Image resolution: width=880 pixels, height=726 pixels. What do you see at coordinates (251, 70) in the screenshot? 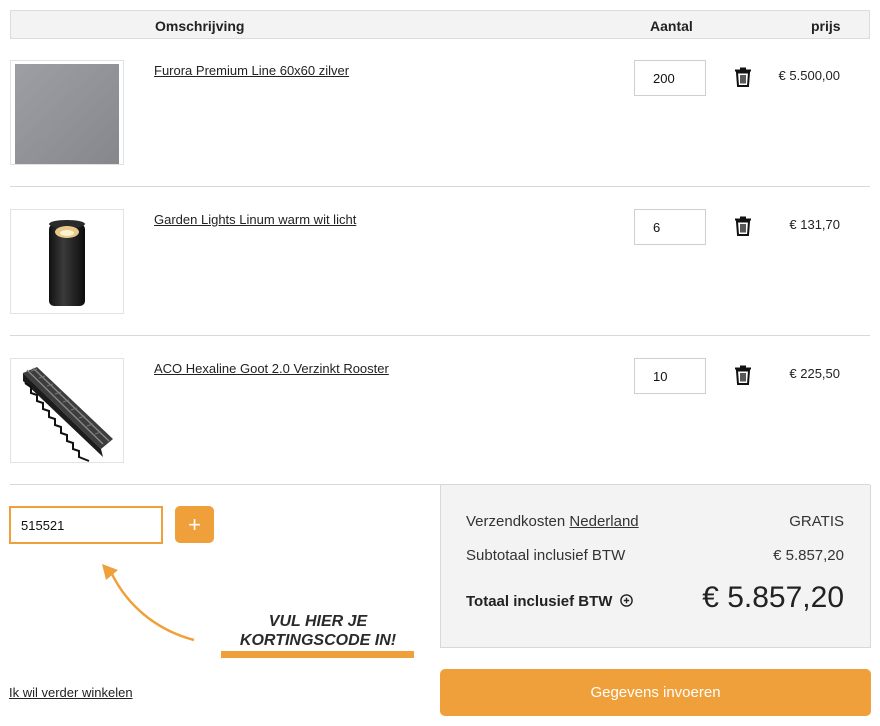
I see `product-name-link: Furora Premium Line 60x60 zilver` at bounding box center [251, 70].